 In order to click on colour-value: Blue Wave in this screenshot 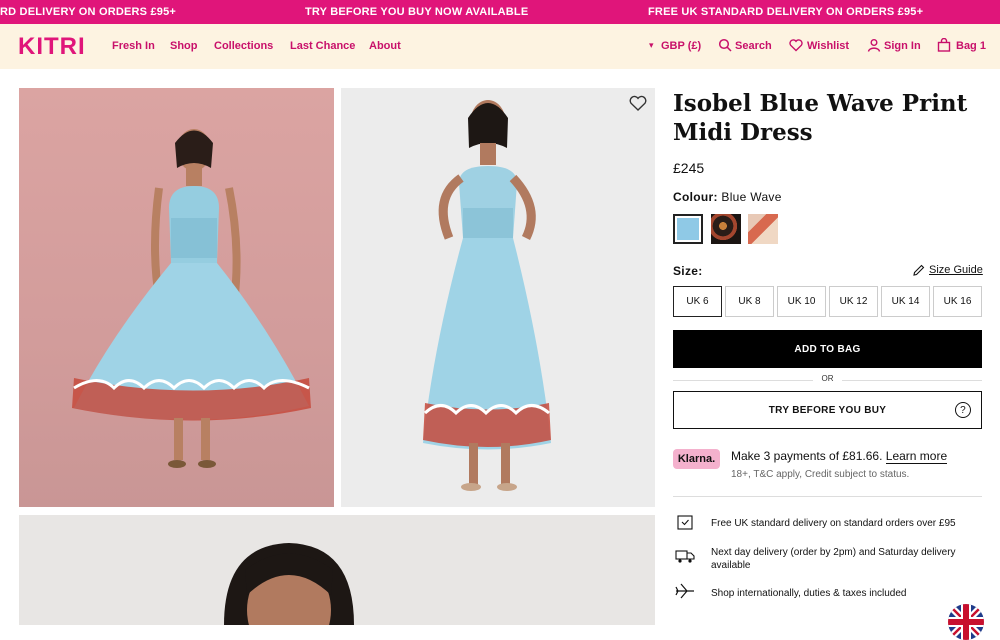, I will do `click(751, 197)`.